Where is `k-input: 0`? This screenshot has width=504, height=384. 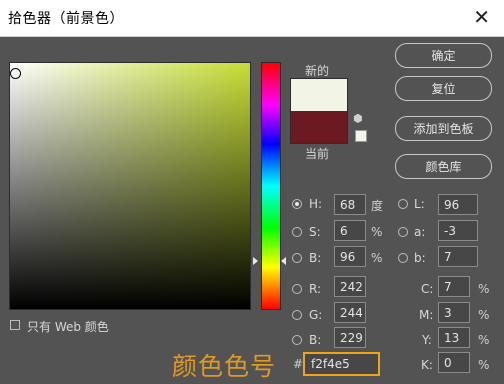
k-input: 0 is located at coordinates (454, 362).